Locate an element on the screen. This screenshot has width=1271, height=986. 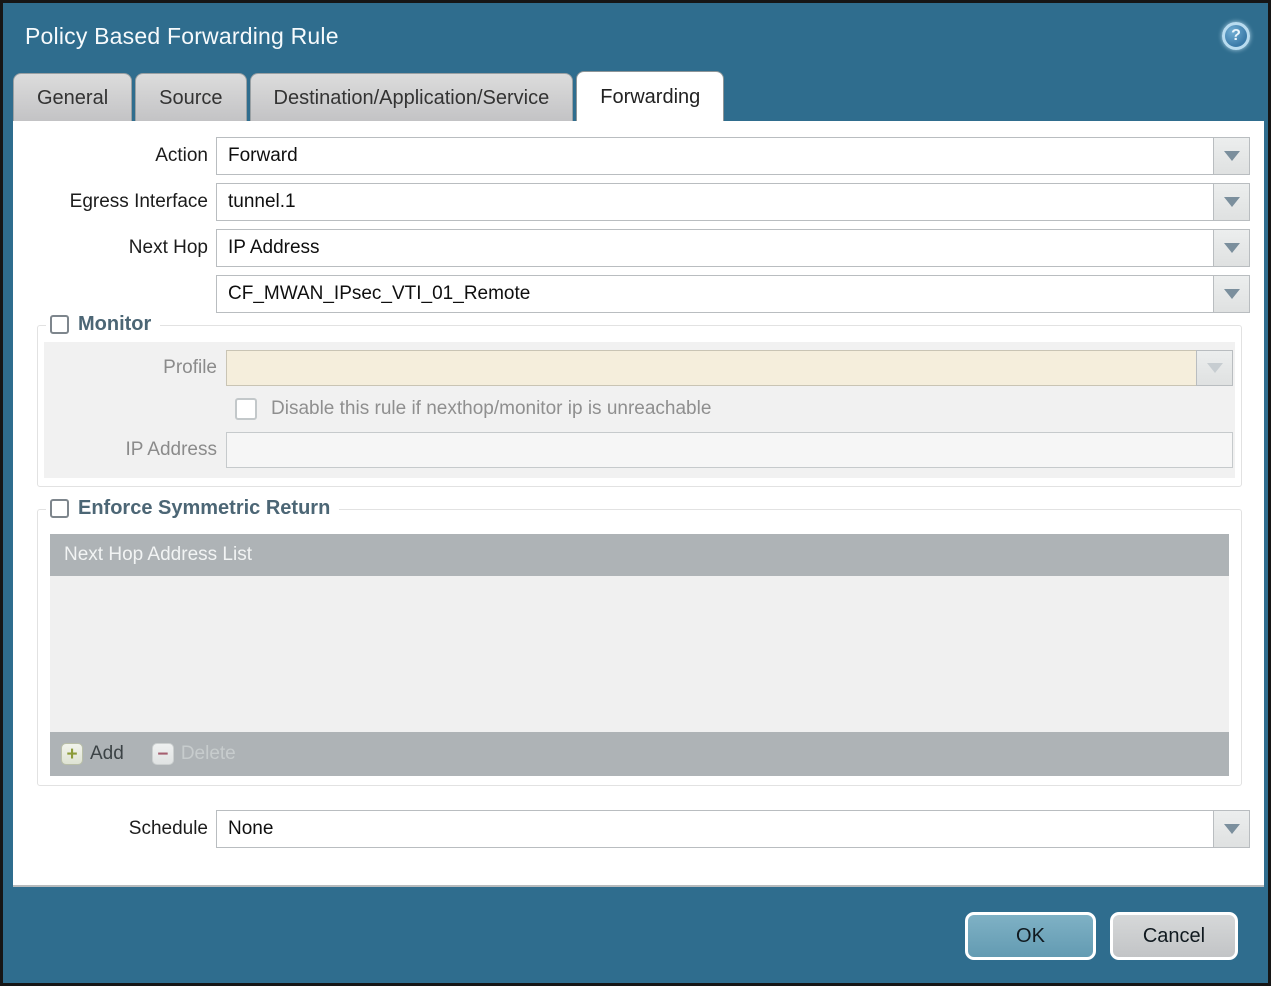
profile-label: Profile is located at coordinates (190, 367).